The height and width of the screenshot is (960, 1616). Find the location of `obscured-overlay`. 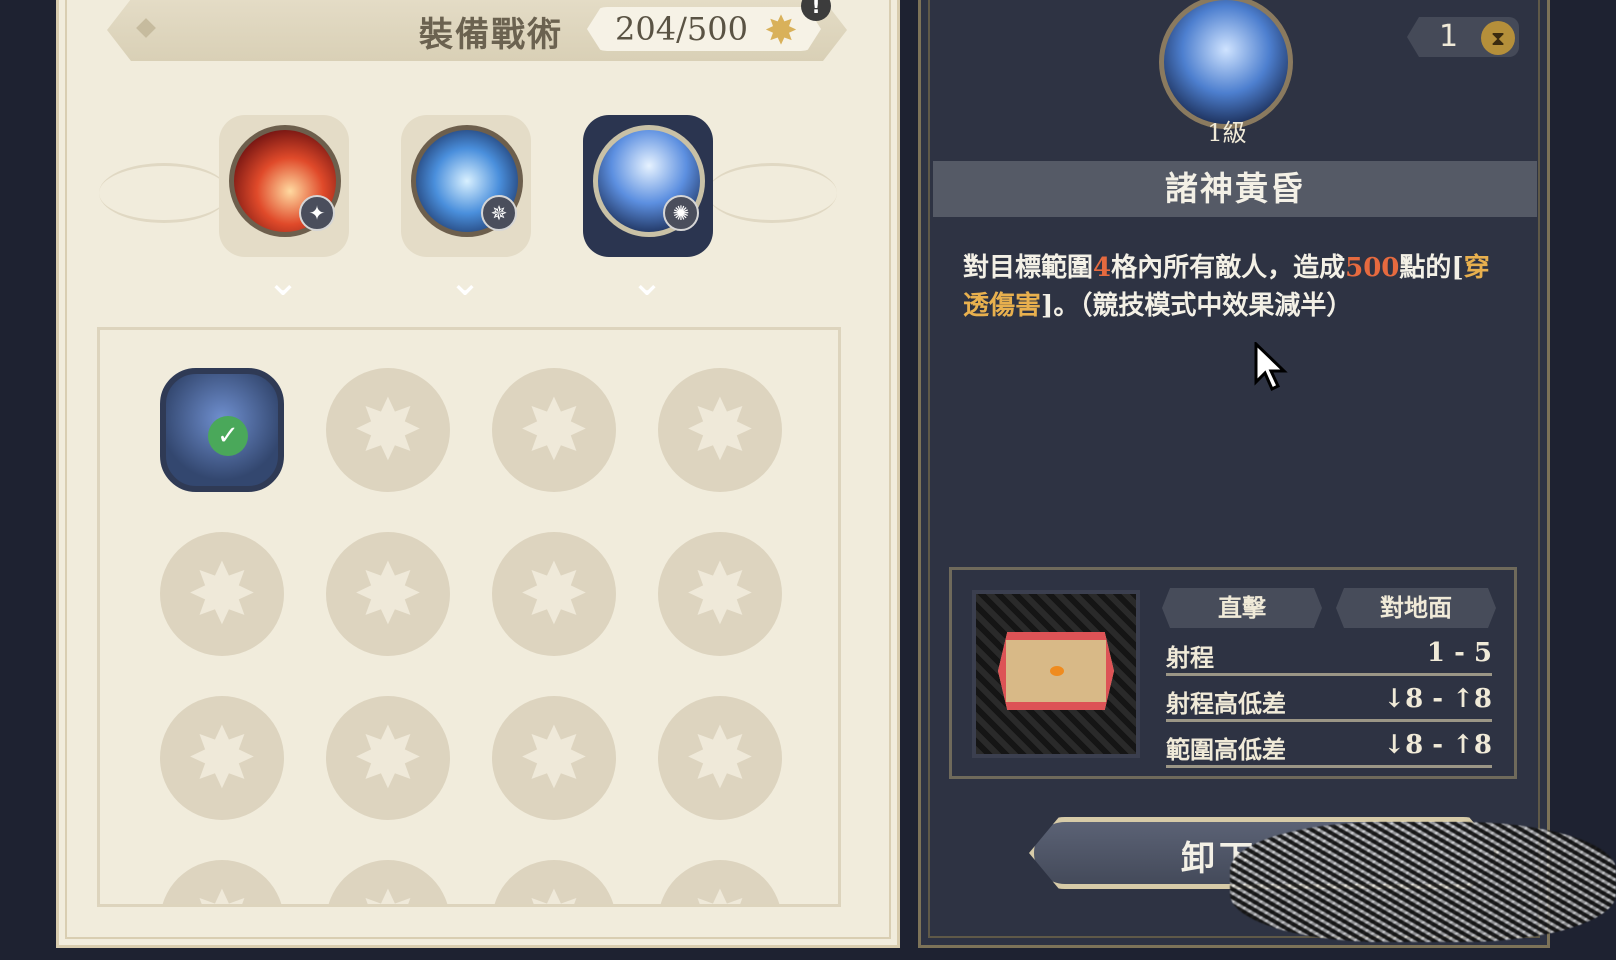

obscured-overlay is located at coordinates (1423, 882).